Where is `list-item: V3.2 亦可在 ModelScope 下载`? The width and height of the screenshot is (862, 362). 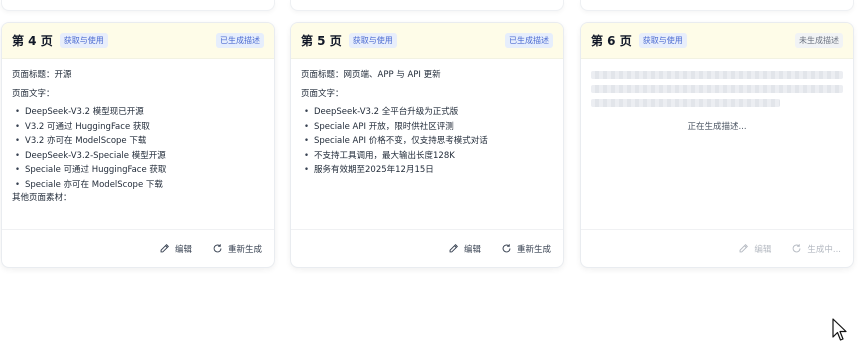
list-item: V3.2 亦可在 ModelScope 下载 is located at coordinates (138, 141).